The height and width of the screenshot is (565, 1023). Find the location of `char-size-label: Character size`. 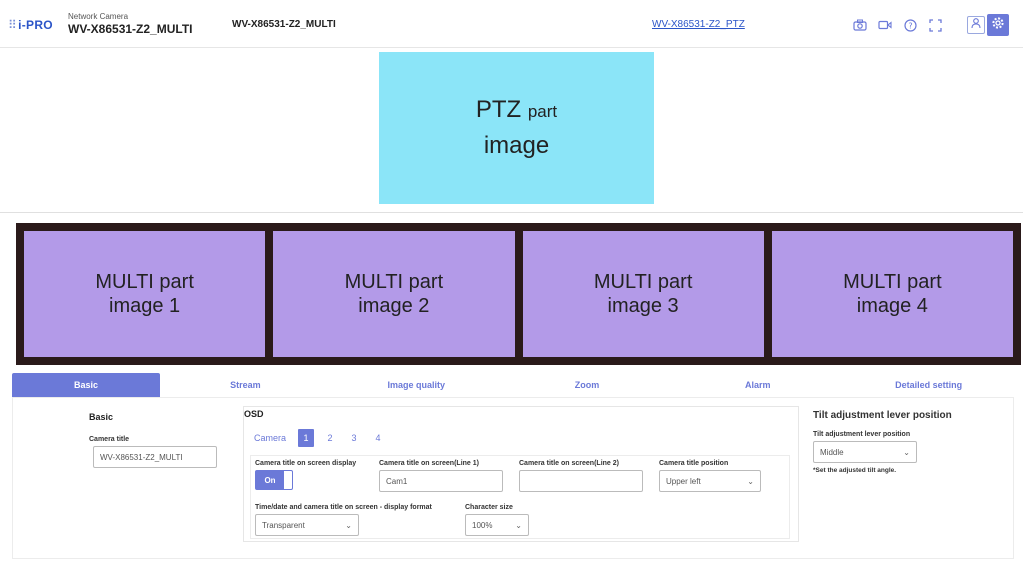

char-size-label: Character size is located at coordinates (489, 507).